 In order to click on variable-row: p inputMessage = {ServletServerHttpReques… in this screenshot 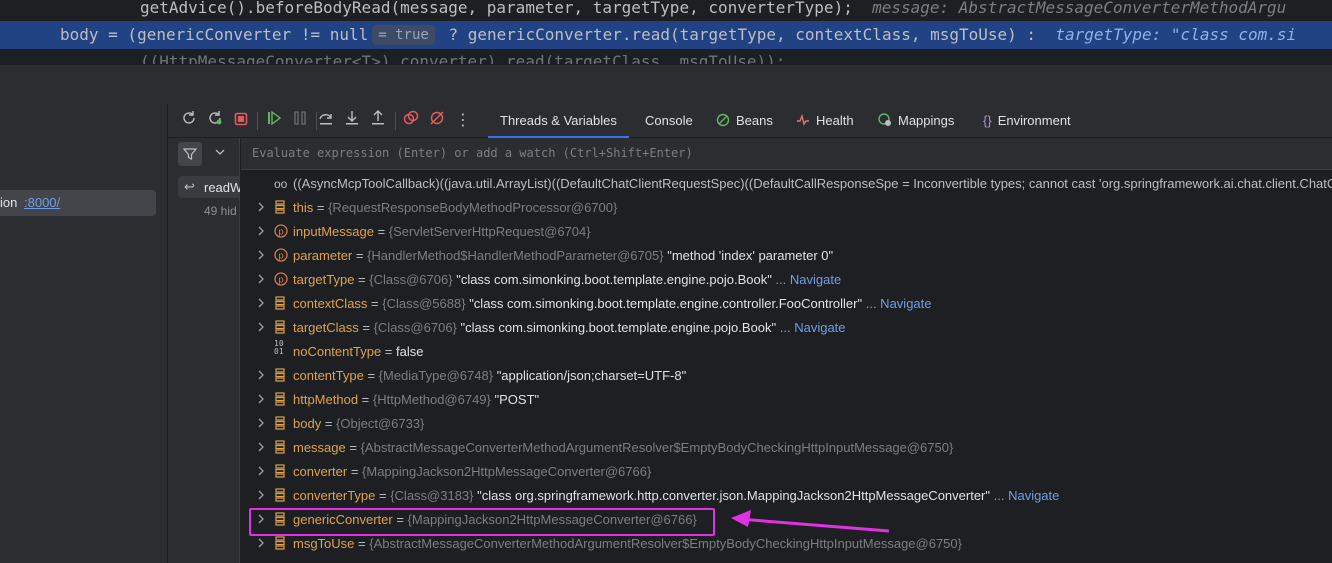, I will do `click(786, 232)`.